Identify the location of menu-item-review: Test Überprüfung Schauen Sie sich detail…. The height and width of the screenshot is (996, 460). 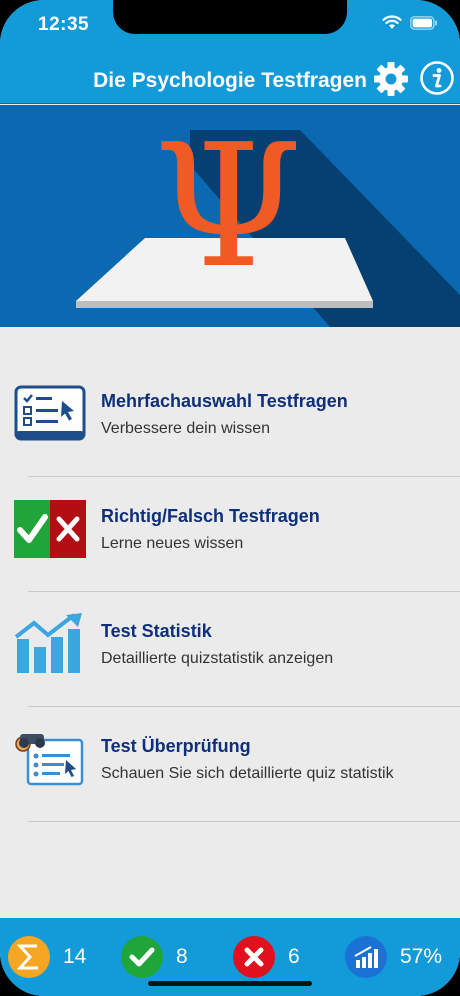
(230, 729).